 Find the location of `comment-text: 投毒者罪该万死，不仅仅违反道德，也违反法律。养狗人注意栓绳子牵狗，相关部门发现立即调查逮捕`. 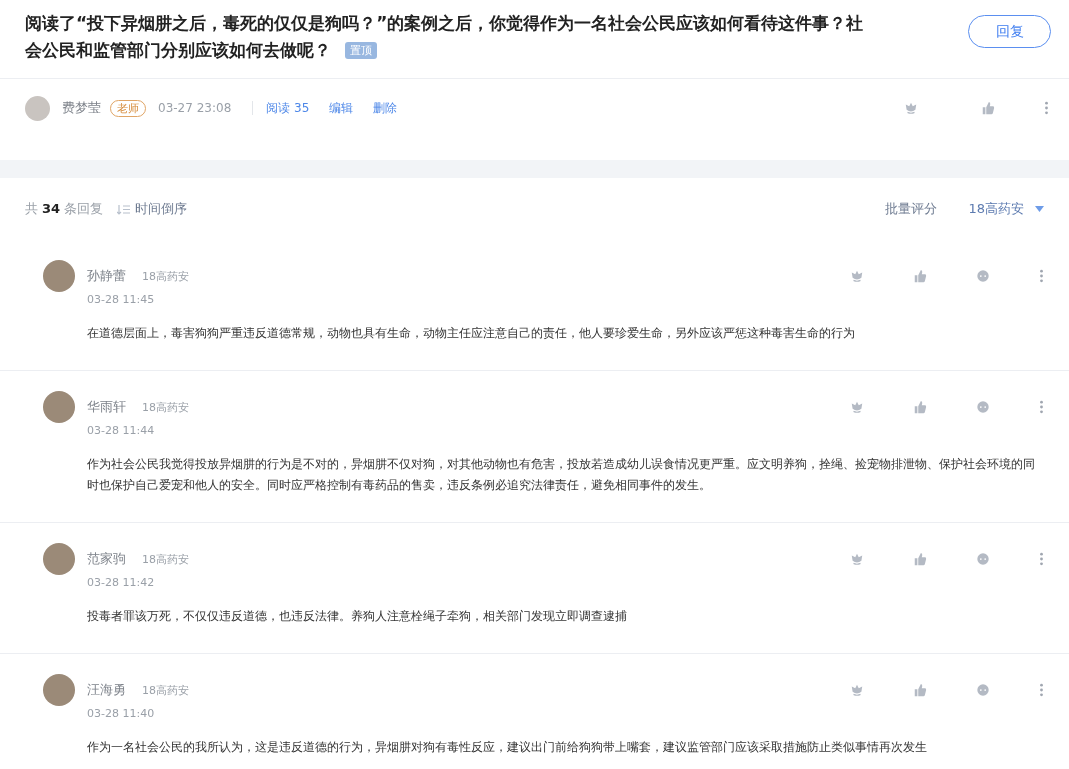

comment-text: 投毒者罪该万死，不仅仅违反道德，也违反法律。养狗人注意栓绳子牵狗，相关部门发现立即调查逮捕 is located at coordinates (357, 616).